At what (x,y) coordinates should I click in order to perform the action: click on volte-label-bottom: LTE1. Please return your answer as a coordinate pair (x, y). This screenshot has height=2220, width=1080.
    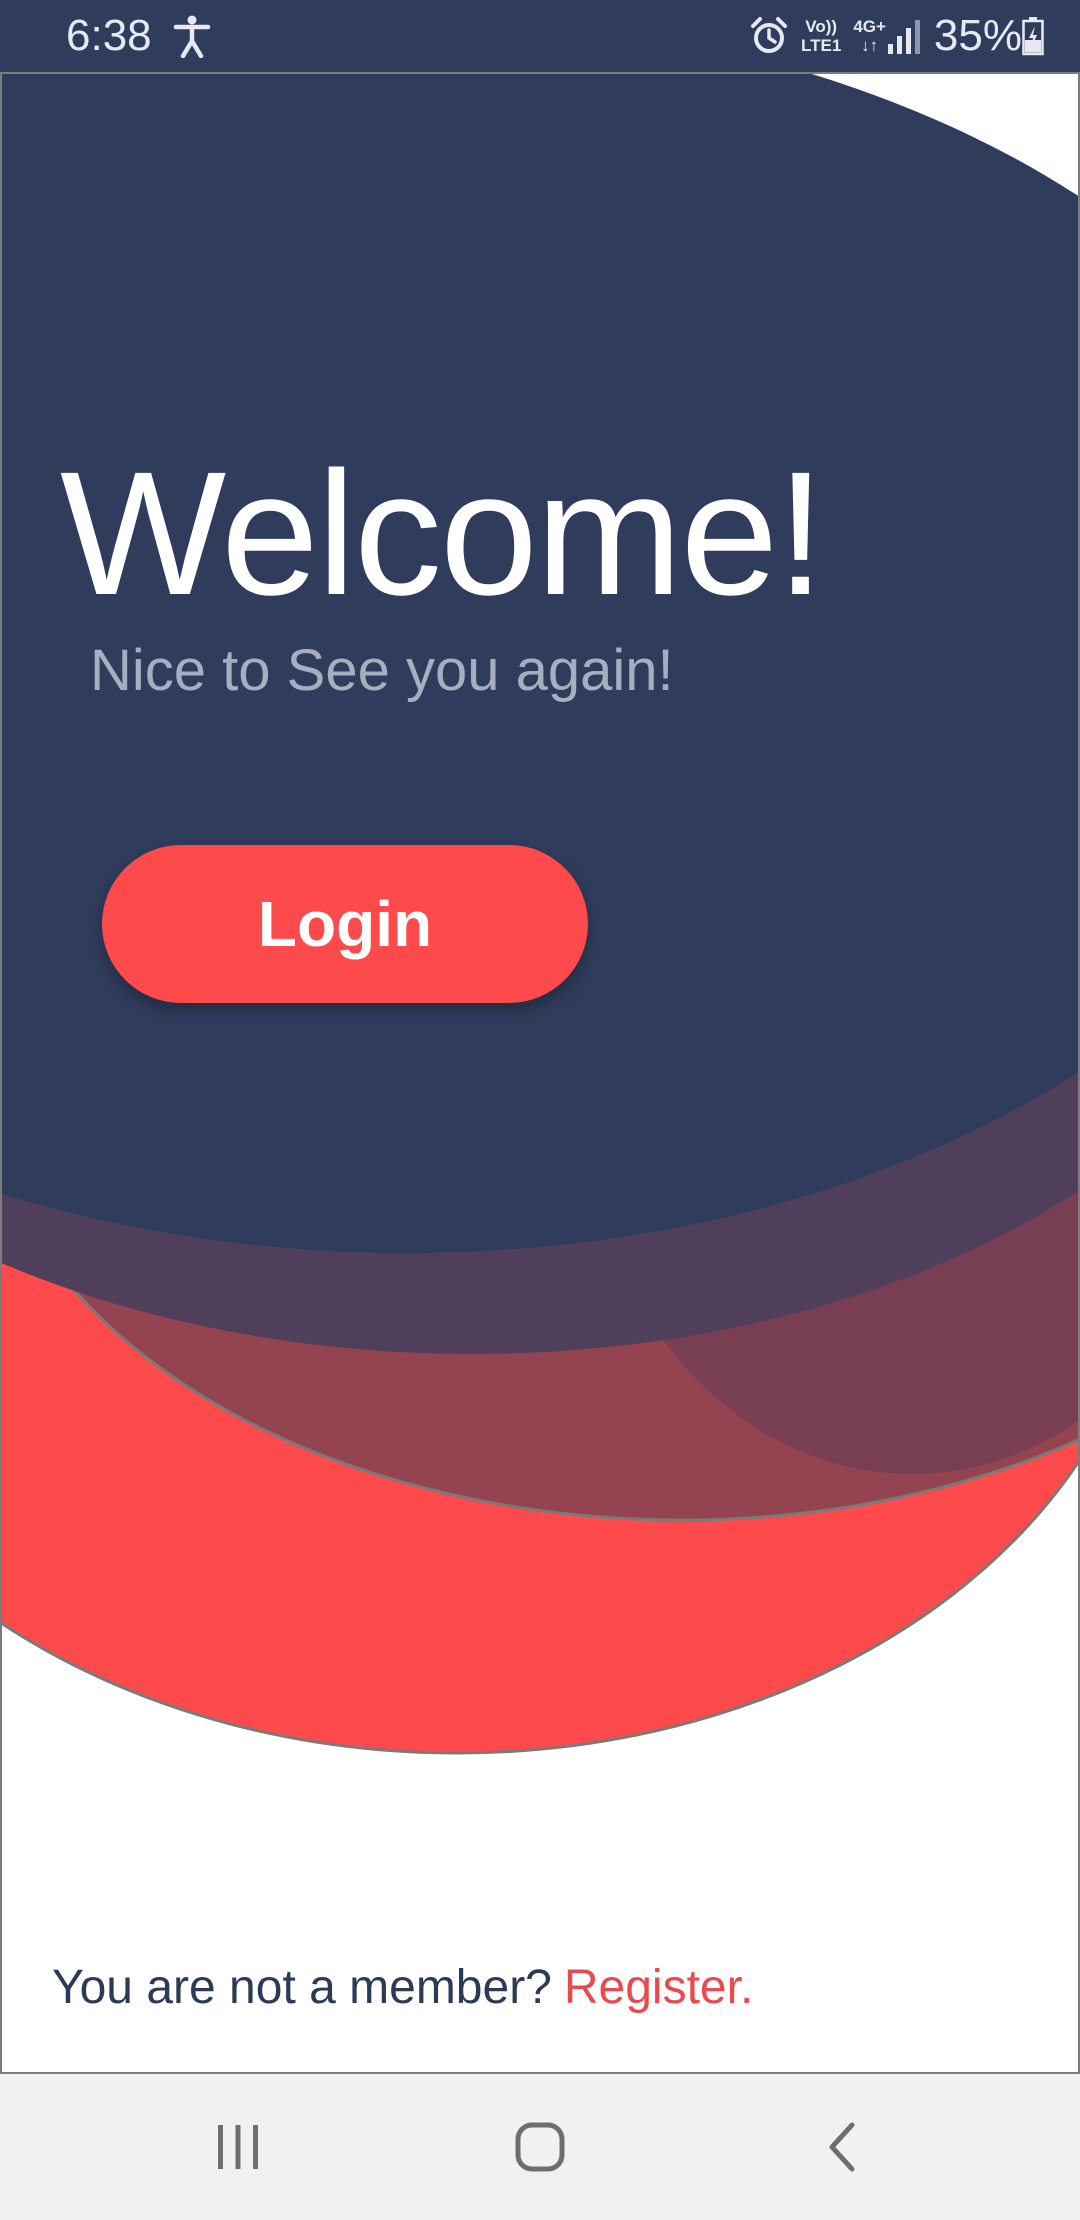
    Looking at the image, I should click on (821, 45).